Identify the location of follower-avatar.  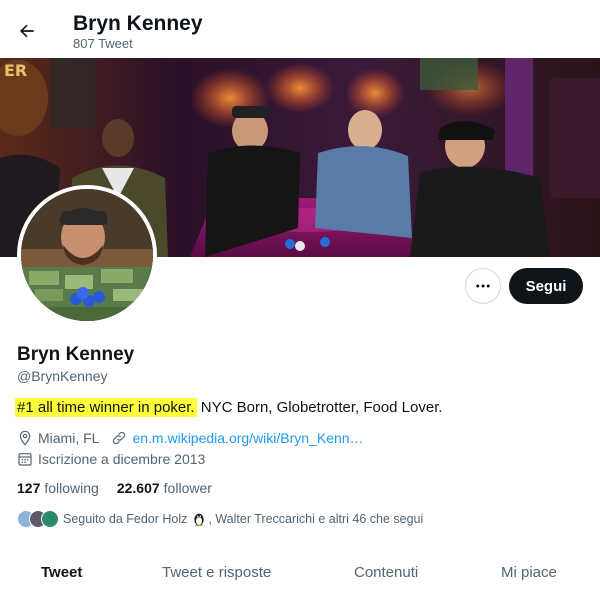
(50, 519).